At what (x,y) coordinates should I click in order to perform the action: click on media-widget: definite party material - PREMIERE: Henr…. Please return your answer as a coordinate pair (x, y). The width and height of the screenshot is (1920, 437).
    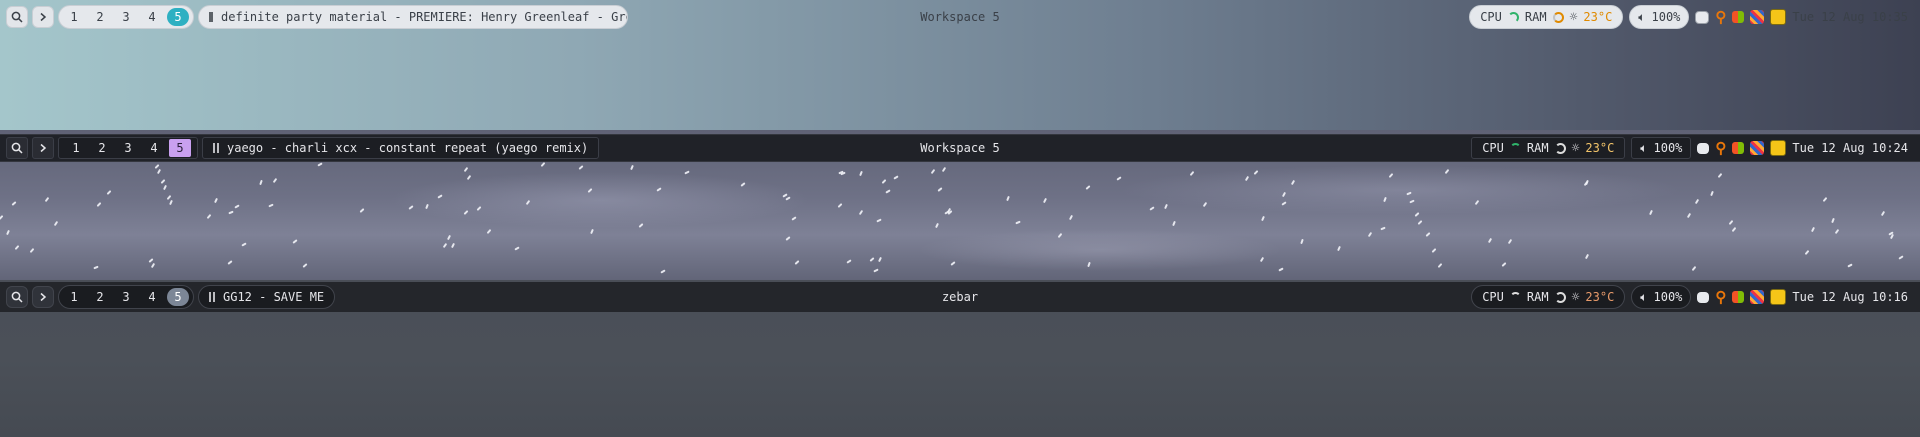
    Looking at the image, I should click on (413, 17).